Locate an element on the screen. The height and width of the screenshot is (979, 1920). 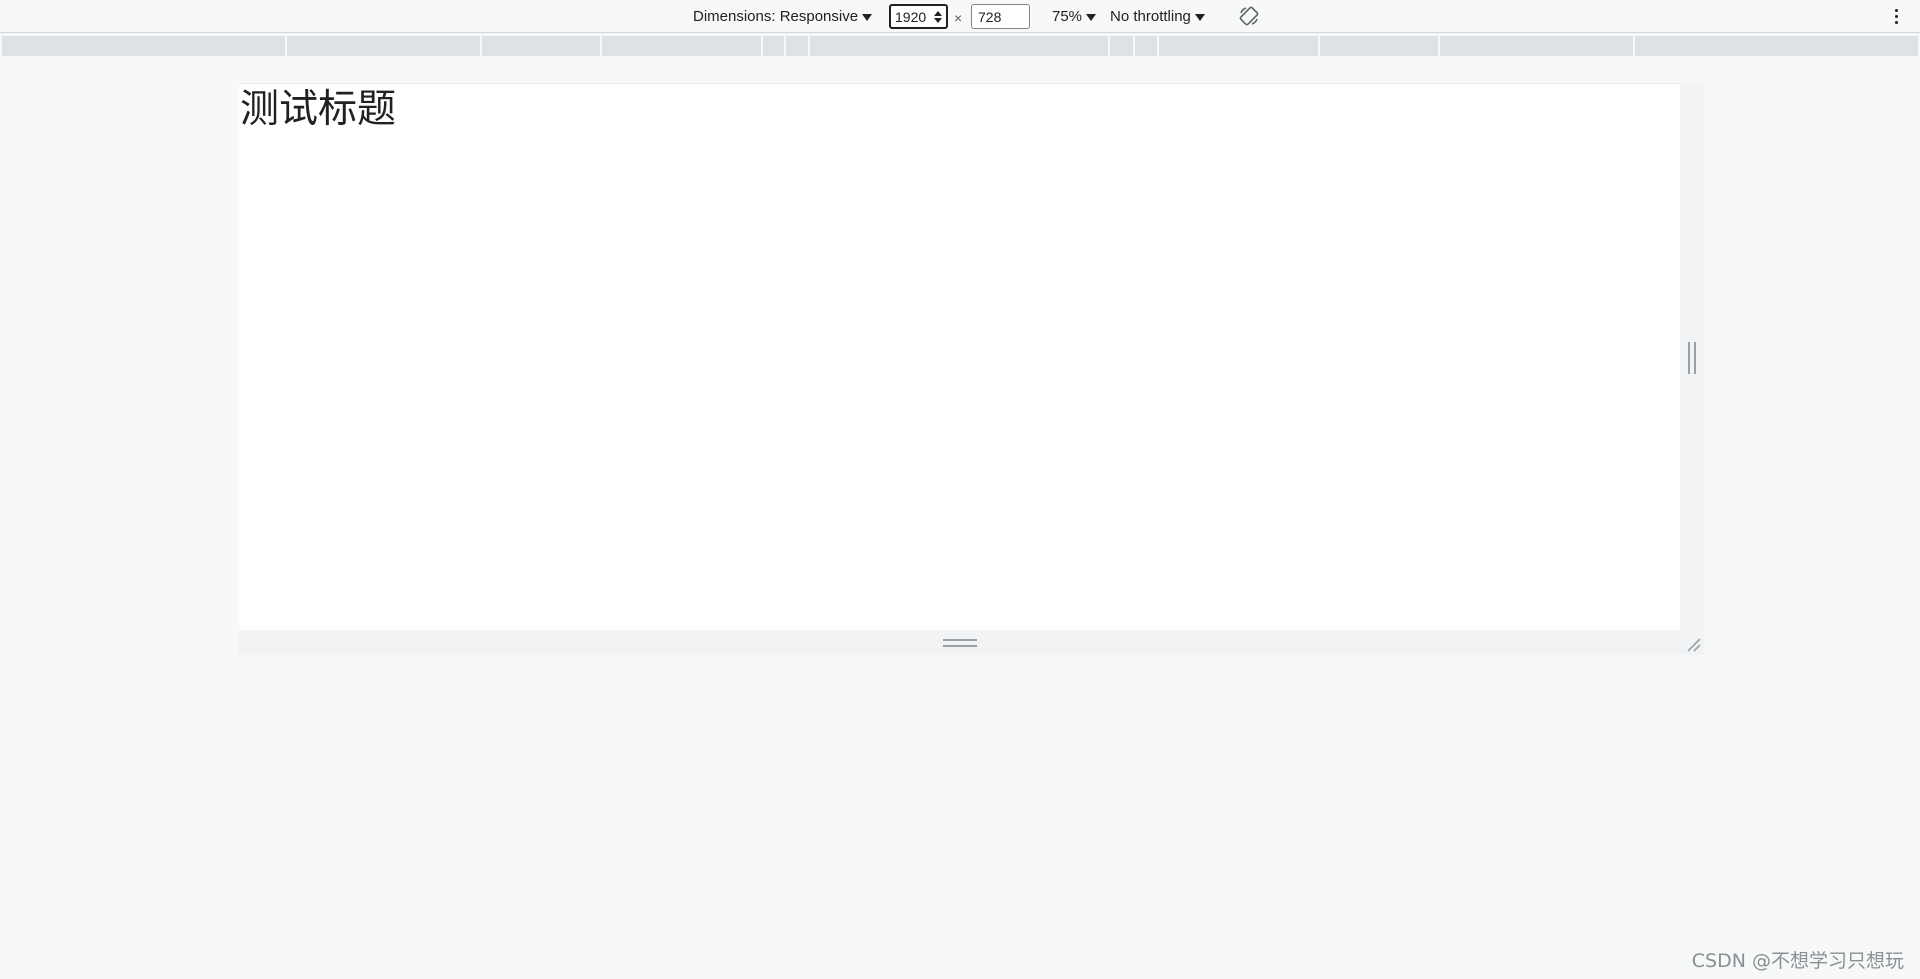
media-query-bar is located at coordinates (960, 46).